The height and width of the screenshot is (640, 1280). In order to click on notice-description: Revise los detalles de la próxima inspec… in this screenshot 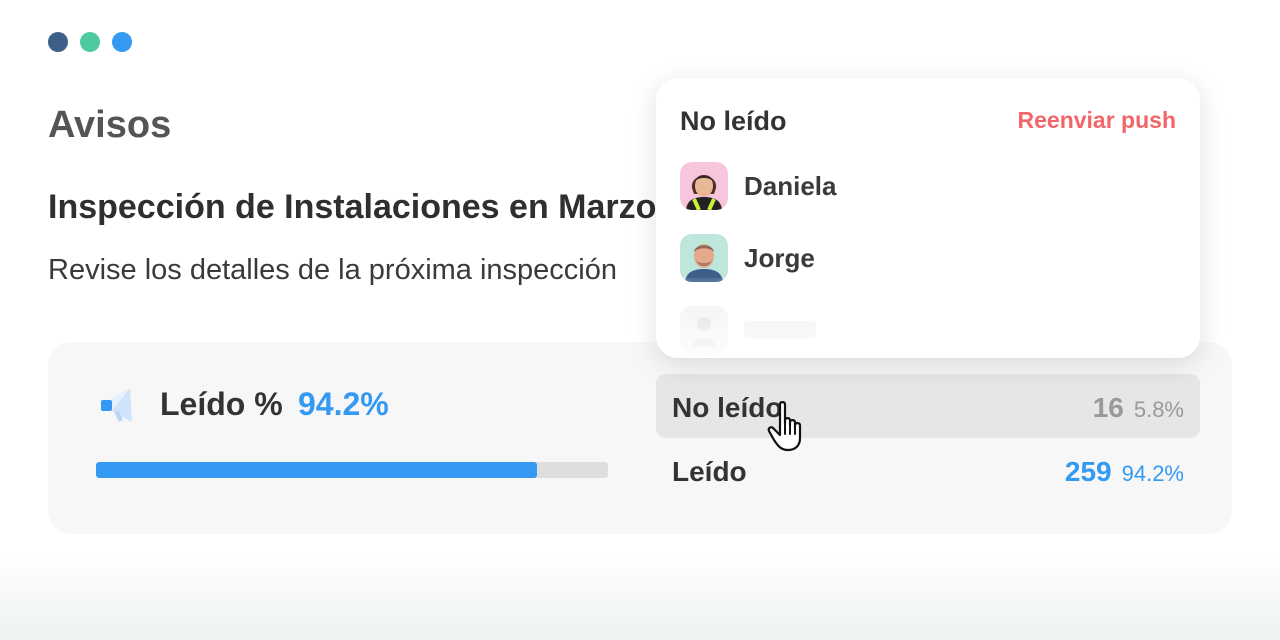, I will do `click(333, 270)`.